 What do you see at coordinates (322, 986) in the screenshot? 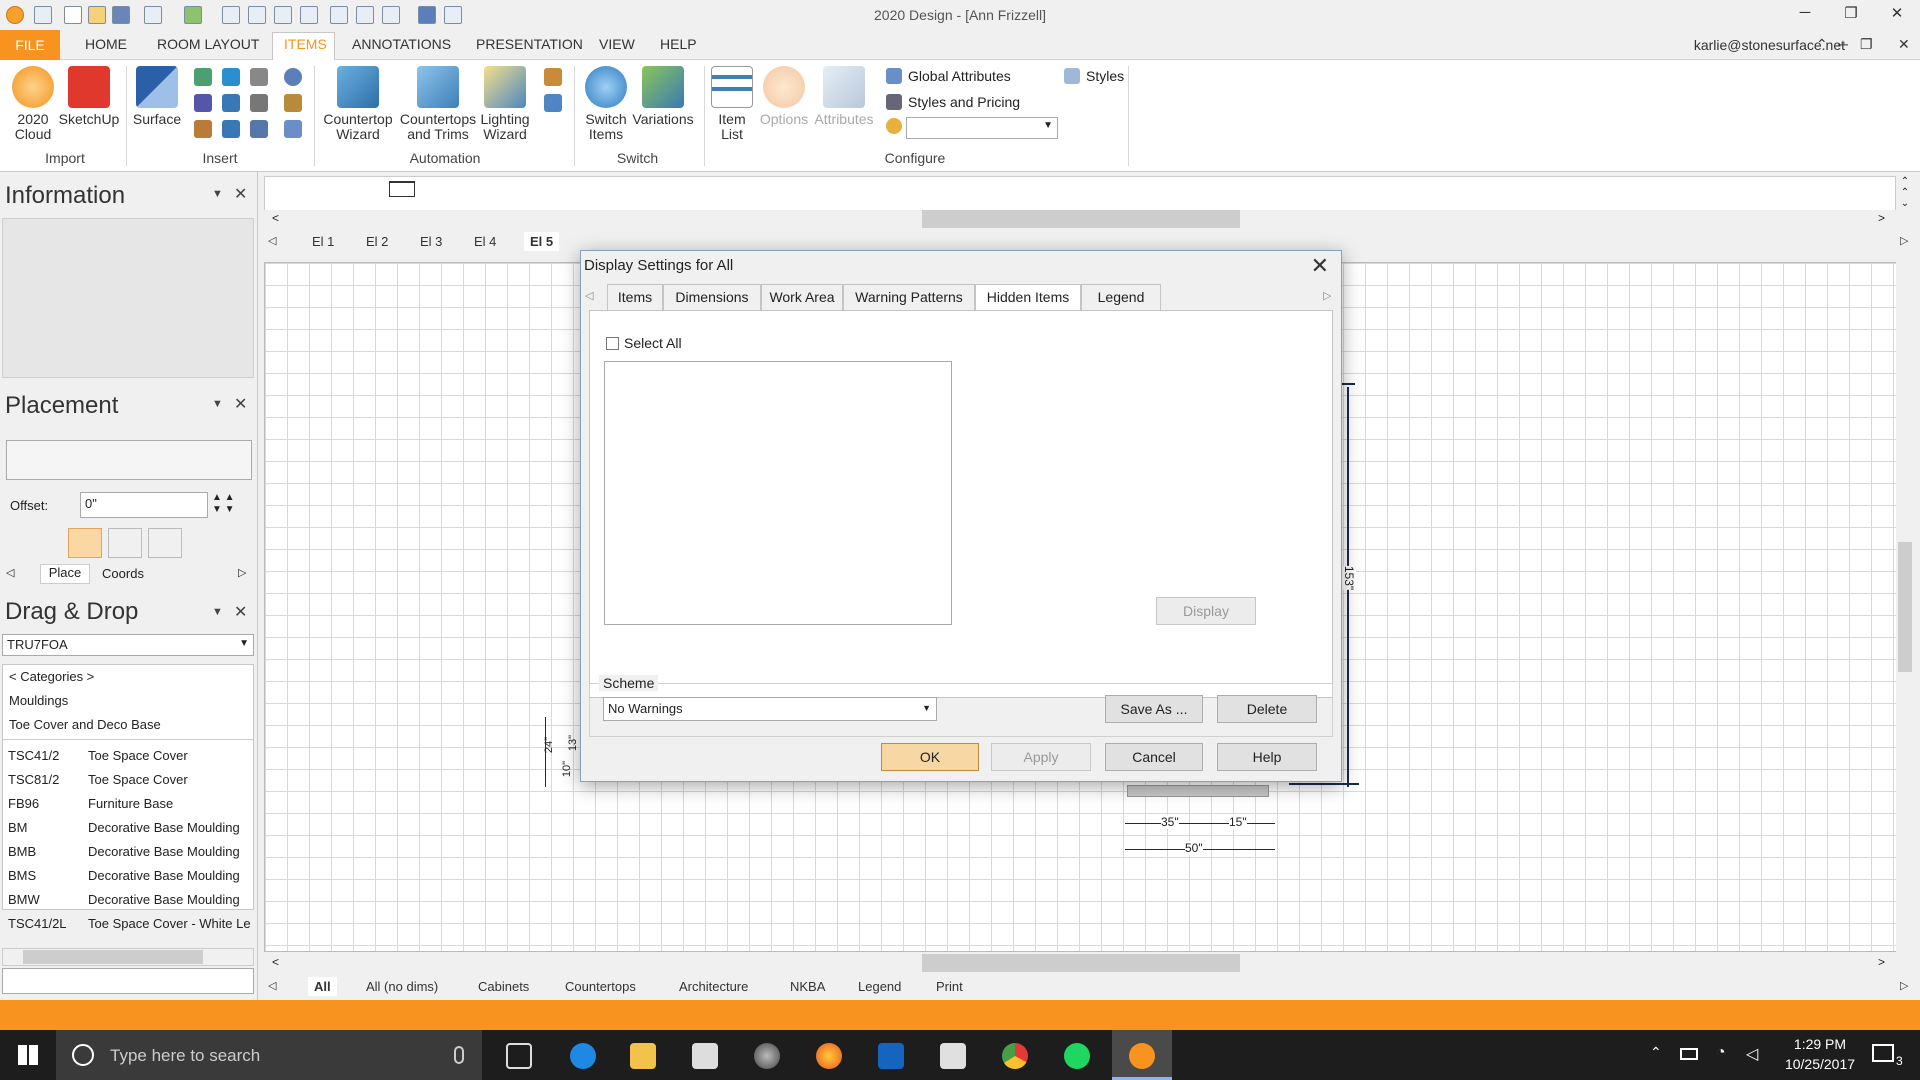
I see `view-tab-all: All` at bounding box center [322, 986].